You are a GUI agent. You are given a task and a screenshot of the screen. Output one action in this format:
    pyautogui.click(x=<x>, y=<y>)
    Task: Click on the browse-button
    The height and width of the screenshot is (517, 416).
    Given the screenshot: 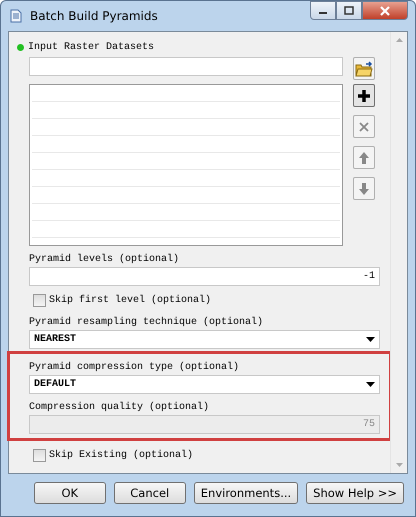 What is the action you would take?
    pyautogui.click(x=364, y=68)
    